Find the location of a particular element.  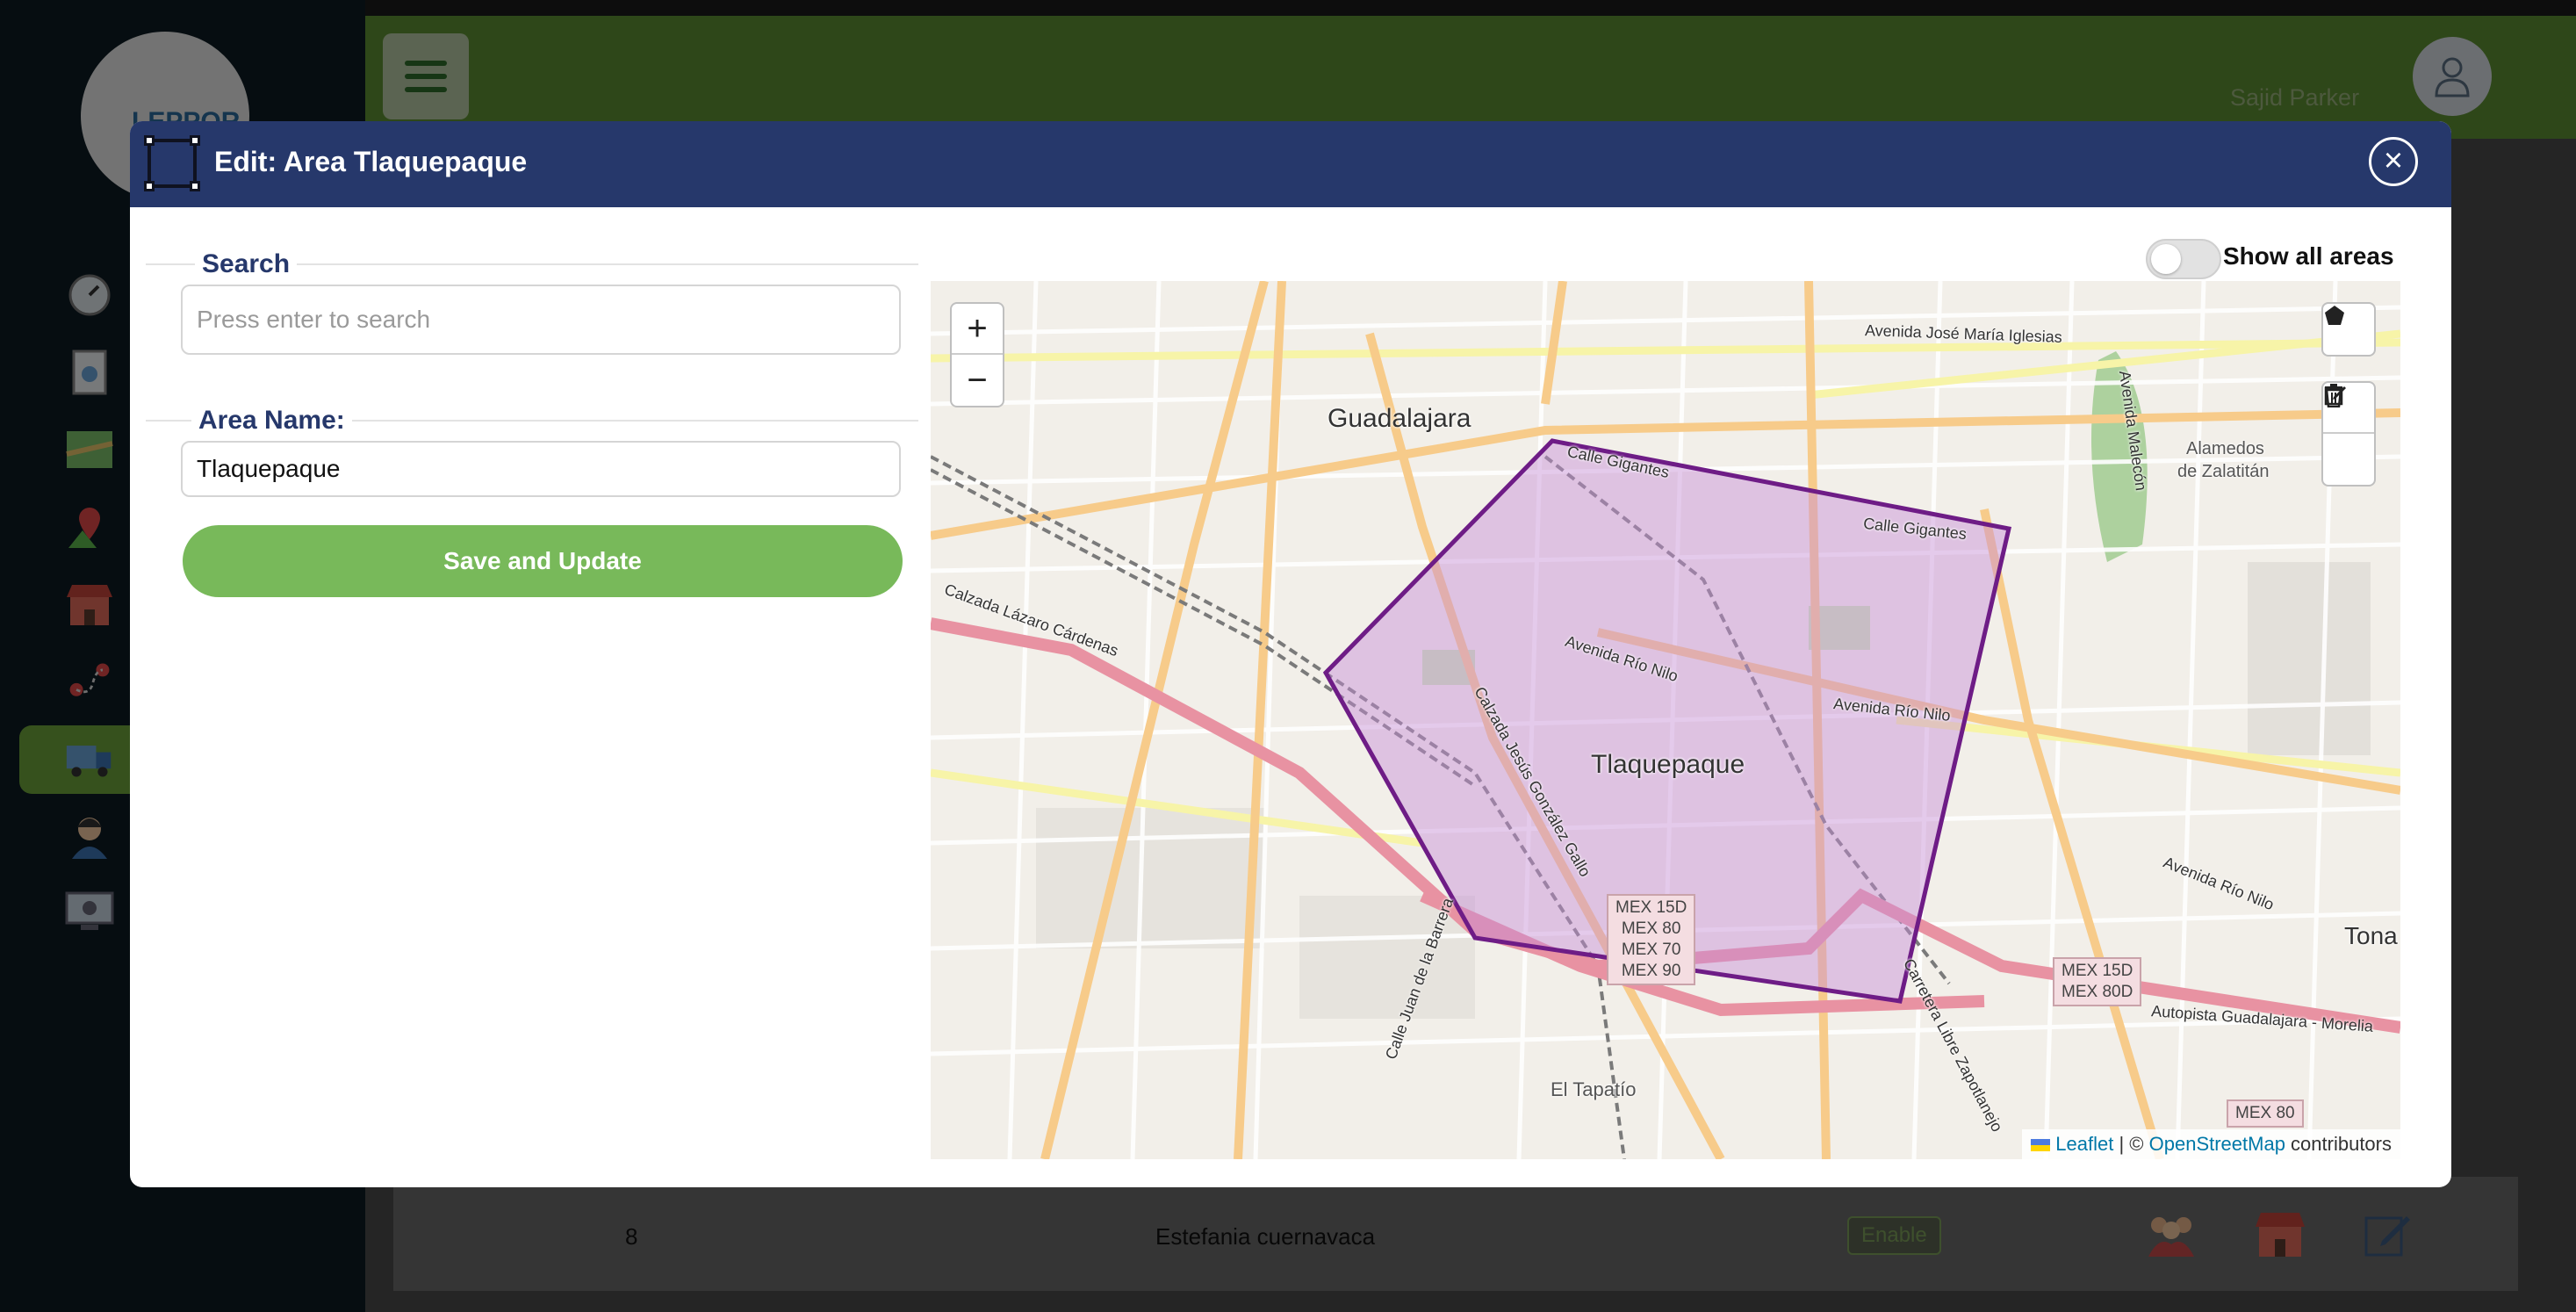

area-square-icon is located at coordinates (172, 163).